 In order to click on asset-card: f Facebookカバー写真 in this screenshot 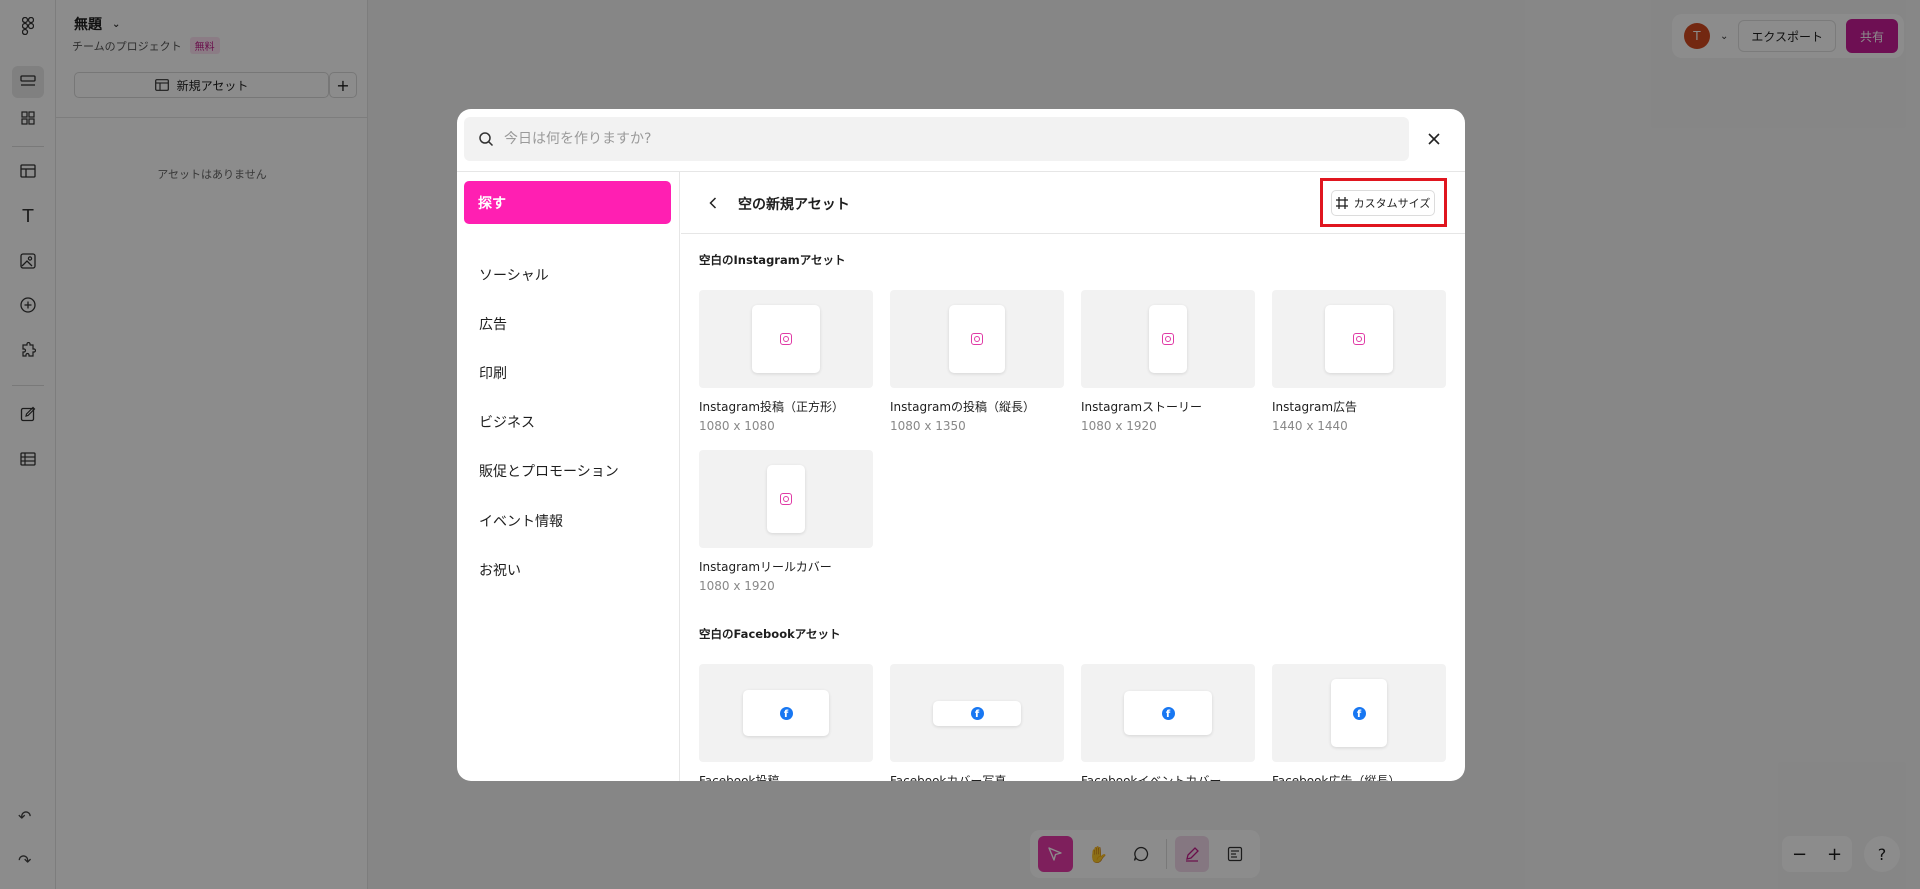, I will do `click(977, 722)`.